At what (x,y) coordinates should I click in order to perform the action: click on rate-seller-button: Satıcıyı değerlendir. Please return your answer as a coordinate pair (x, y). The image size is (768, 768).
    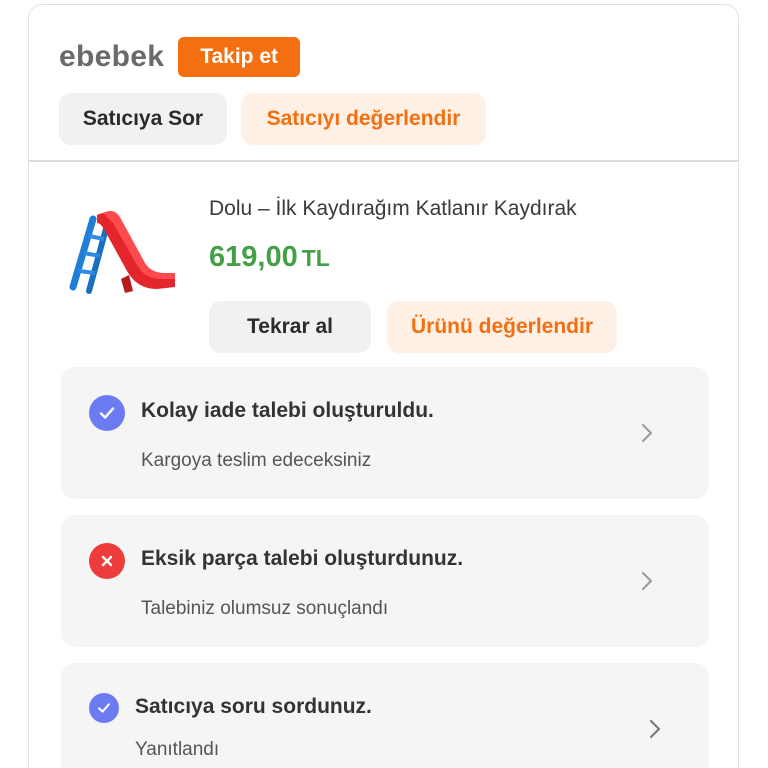
    Looking at the image, I should click on (363, 119).